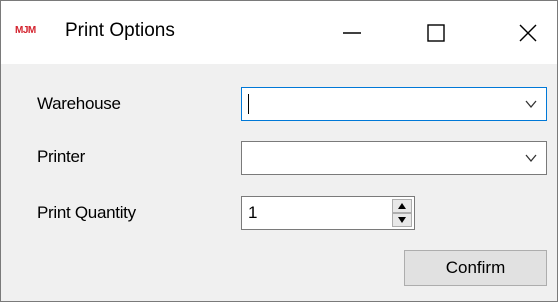 The width and height of the screenshot is (558, 302). I want to click on maximize-icon, so click(436, 32).